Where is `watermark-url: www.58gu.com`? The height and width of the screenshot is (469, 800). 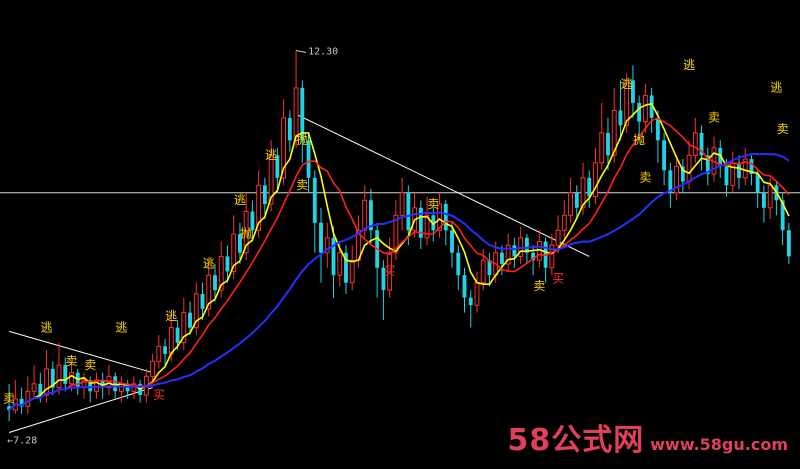 watermark-url: www.58gu.com is located at coordinates (719, 444).